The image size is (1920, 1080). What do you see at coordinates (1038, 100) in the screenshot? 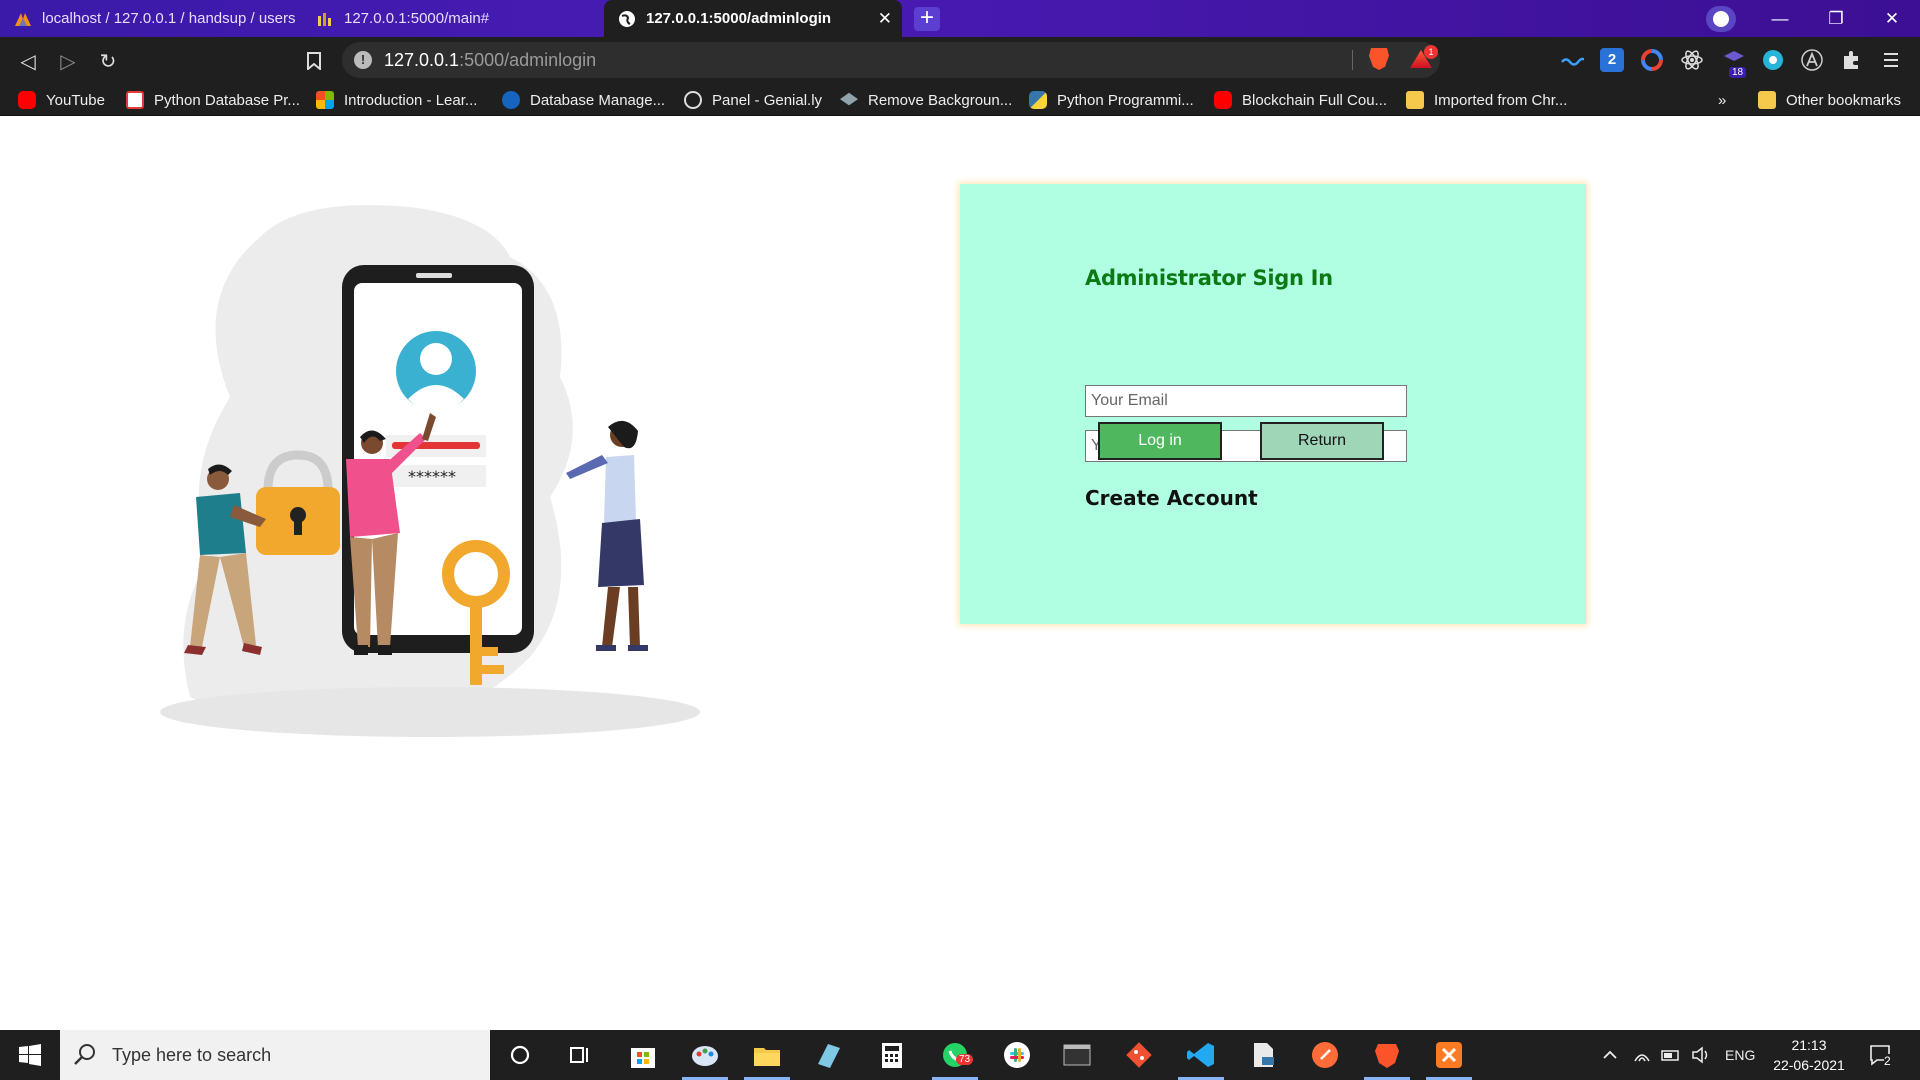
I see `python-icon` at bounding box center [1038, 100].